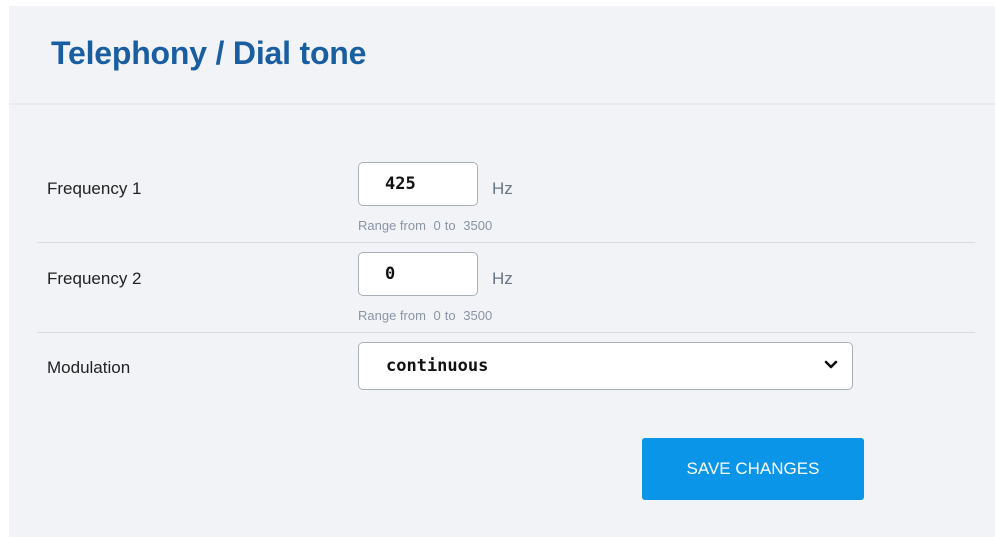 The height and width of the screenshot is (537, 995). Describe the element at coordinates (831, 364) in the screenshot. I see `chevron-down-icon` at that location.